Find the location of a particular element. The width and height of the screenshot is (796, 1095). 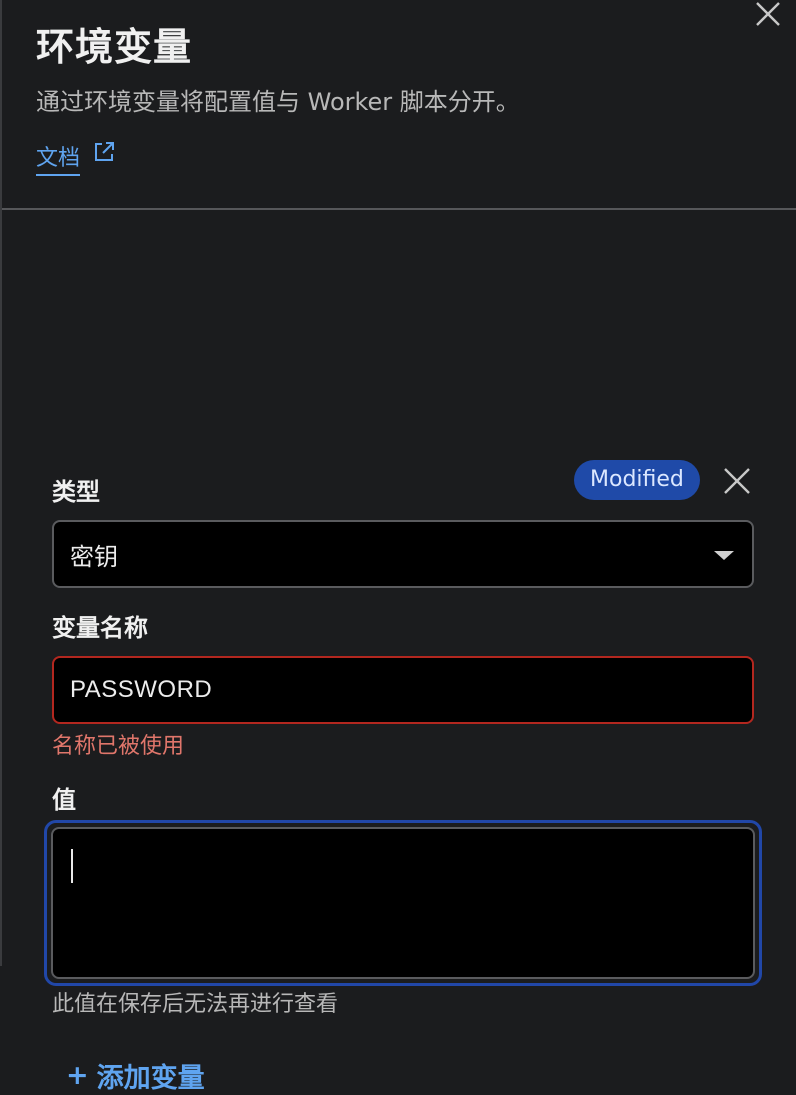

type-label: 类型 is located at coordinates (76, 492).